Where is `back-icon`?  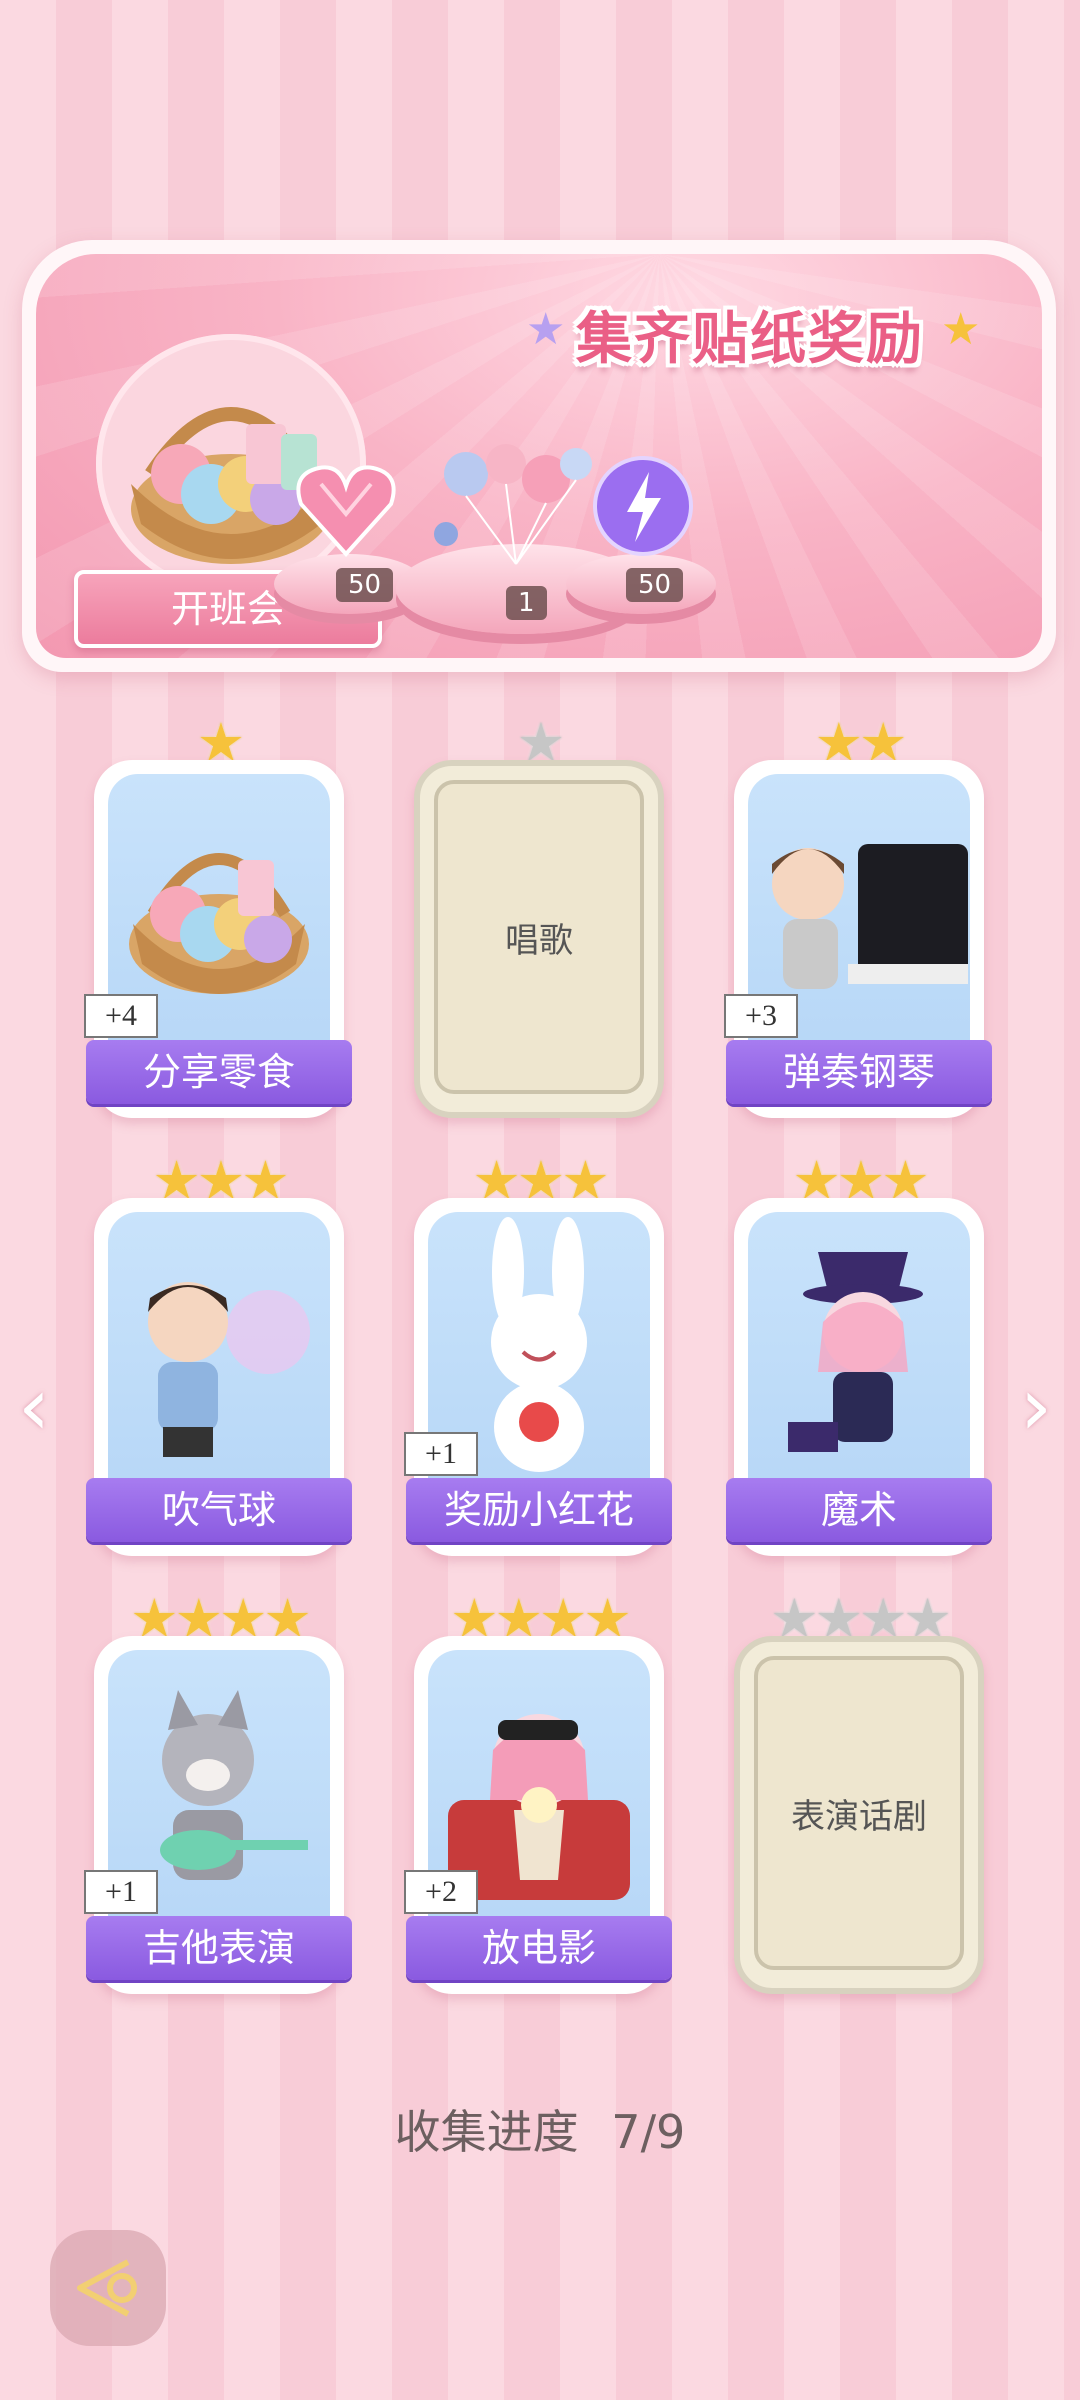
back-icon is located at coordinates (107, 2288).